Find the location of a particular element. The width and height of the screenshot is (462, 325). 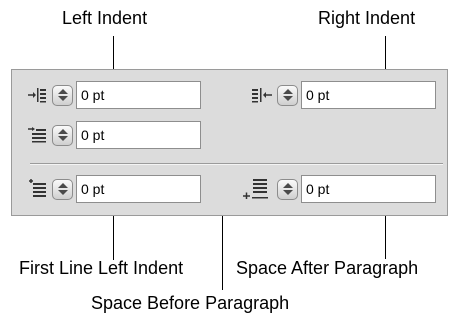

left-indent-icon is located at coordinates (37, 95).